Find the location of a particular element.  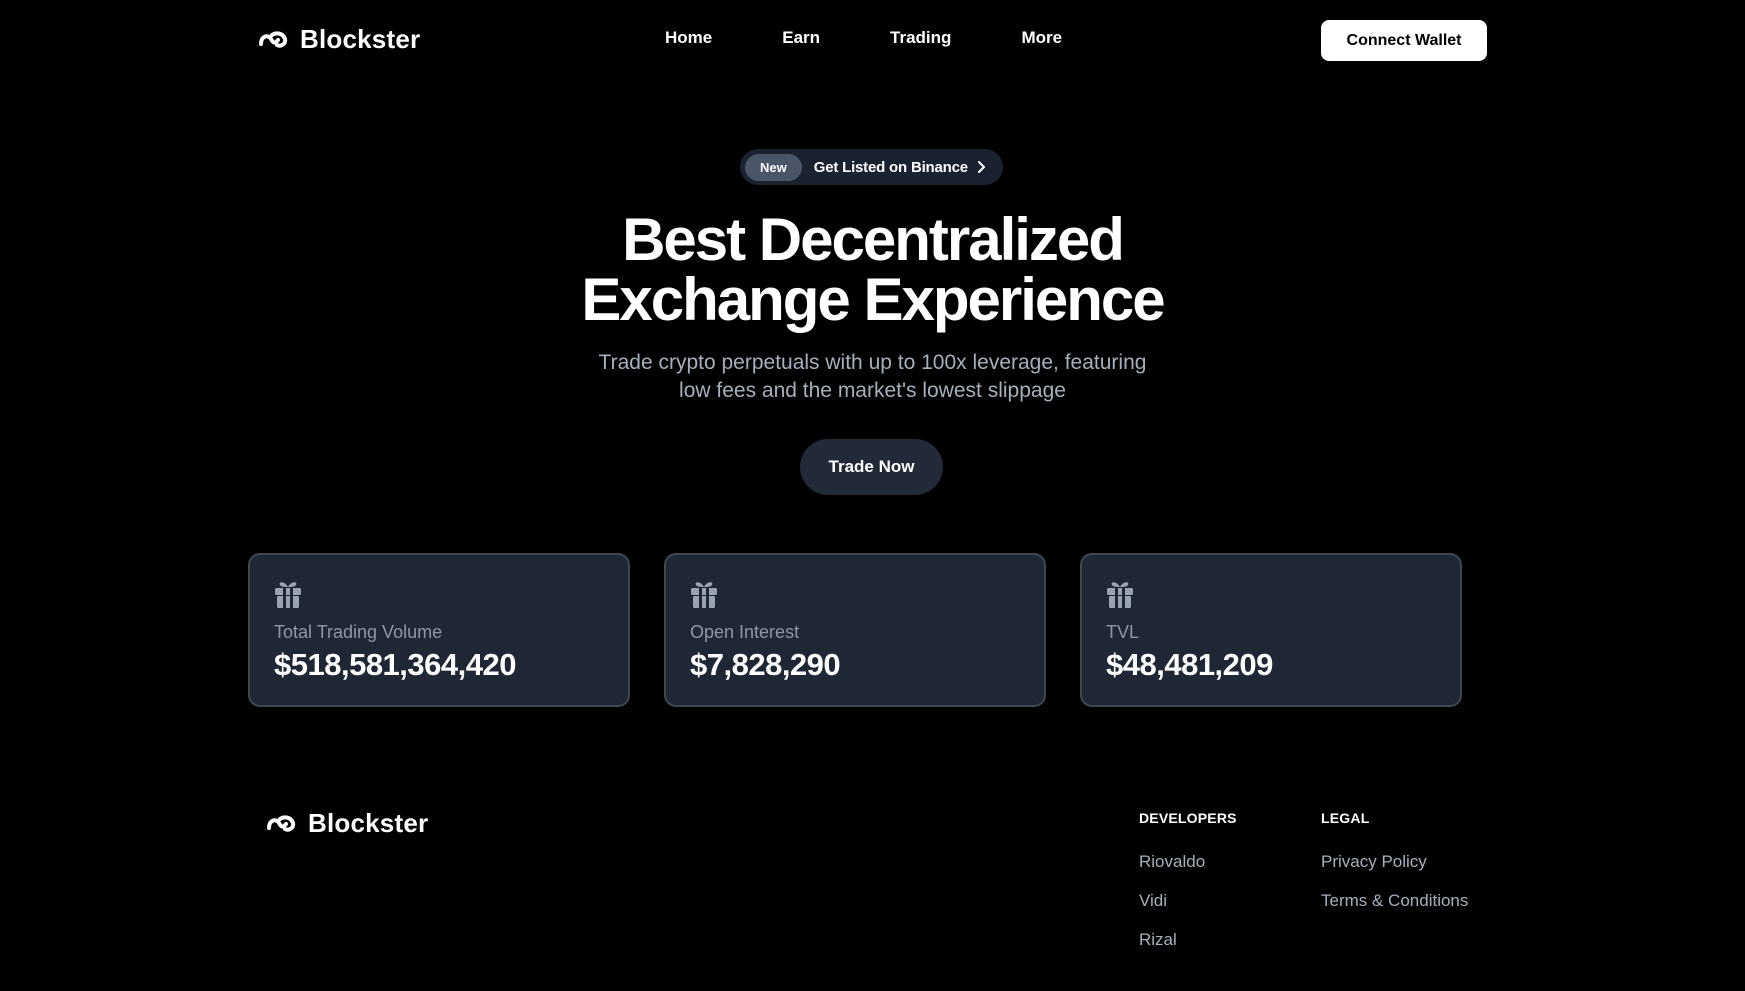

announcement-text: Get Listed on Binance is located at coordinates (890, 167).